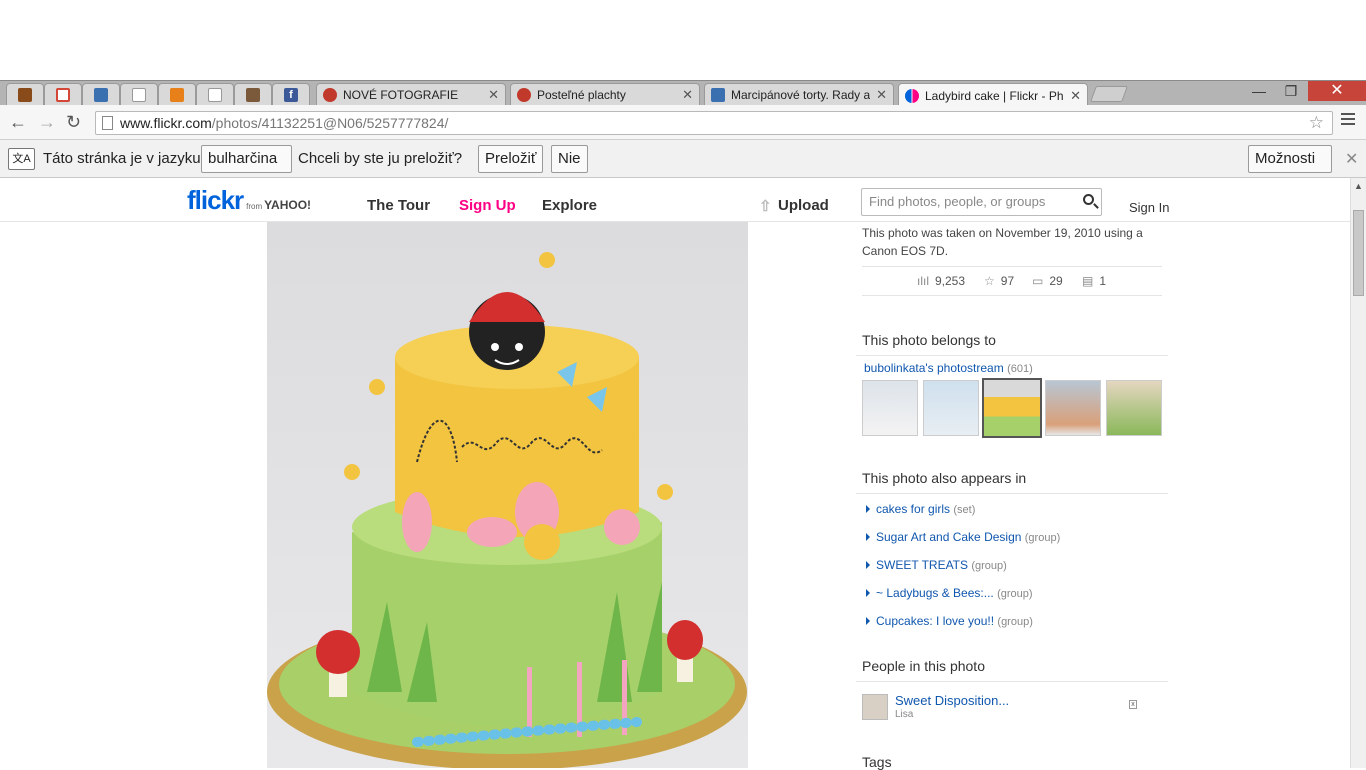  What do you see at coordinates (1109, 94) in the screenshot?
I see `new-tab-button` at bounding box center [1109, 94].